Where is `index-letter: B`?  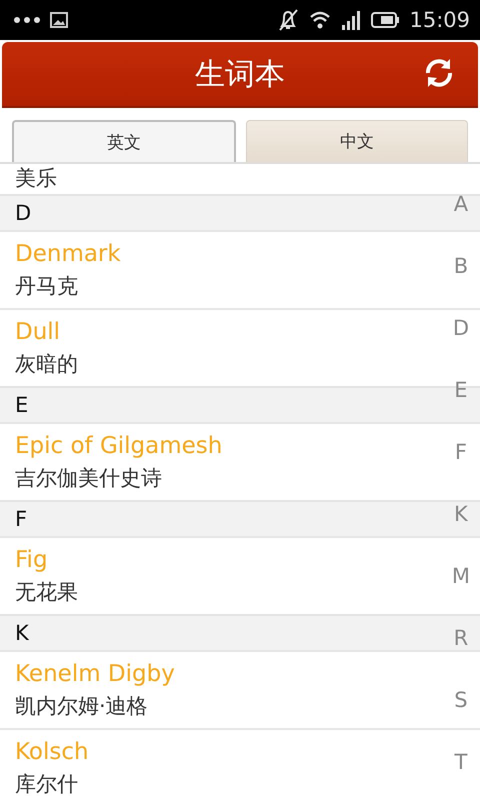
index-letter: B is located at coordinates (461, 266).